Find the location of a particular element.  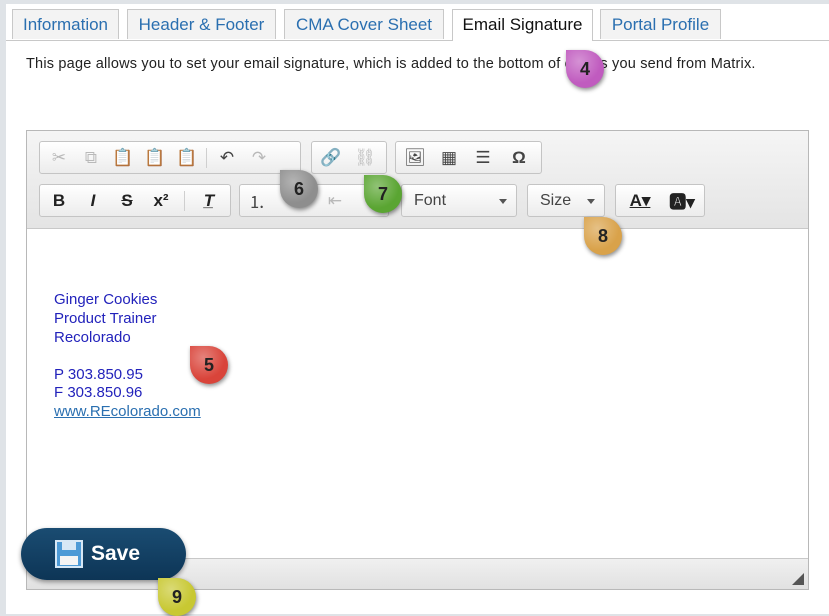

special-character-icon: Ω is located at coordinates (519, 157).